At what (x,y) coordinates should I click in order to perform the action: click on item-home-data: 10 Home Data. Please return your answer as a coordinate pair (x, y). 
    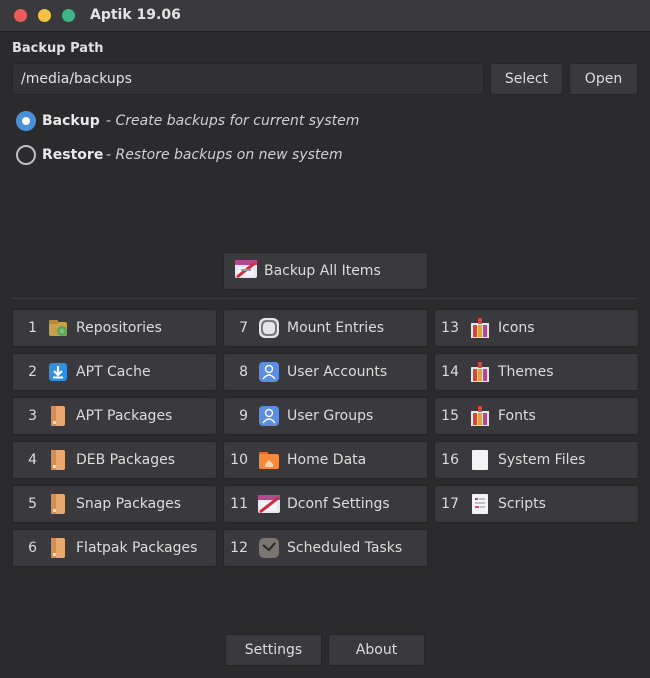
    Looking at the image, I should click on (325, 460).